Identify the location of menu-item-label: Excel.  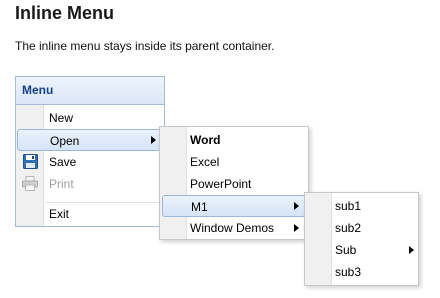
(205, 162).